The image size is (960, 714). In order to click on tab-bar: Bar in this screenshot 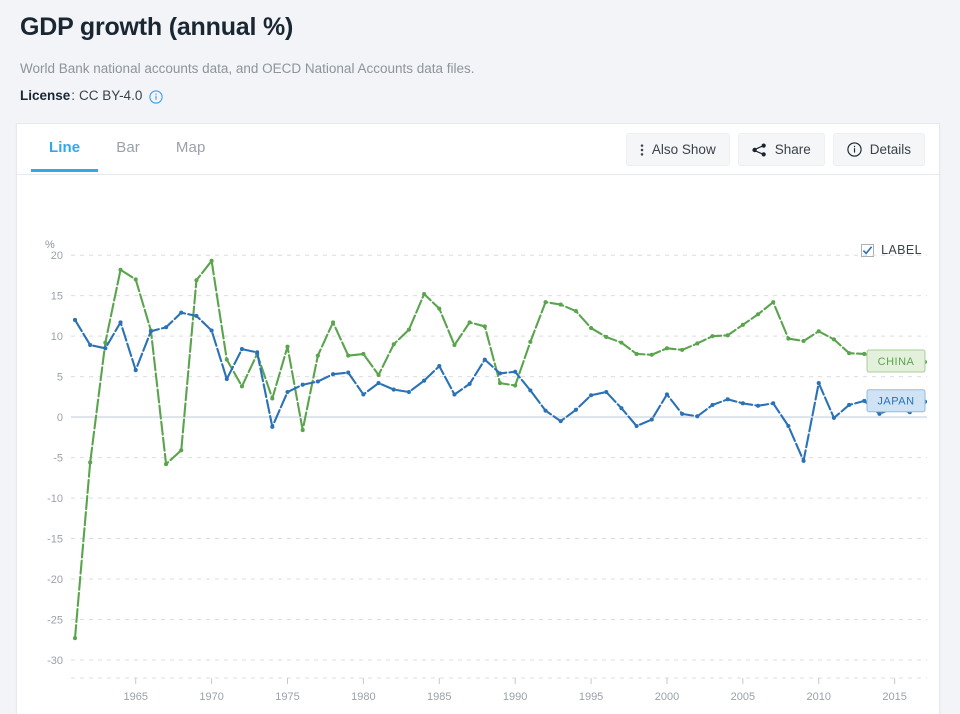, I will do `click(128, 149)`.